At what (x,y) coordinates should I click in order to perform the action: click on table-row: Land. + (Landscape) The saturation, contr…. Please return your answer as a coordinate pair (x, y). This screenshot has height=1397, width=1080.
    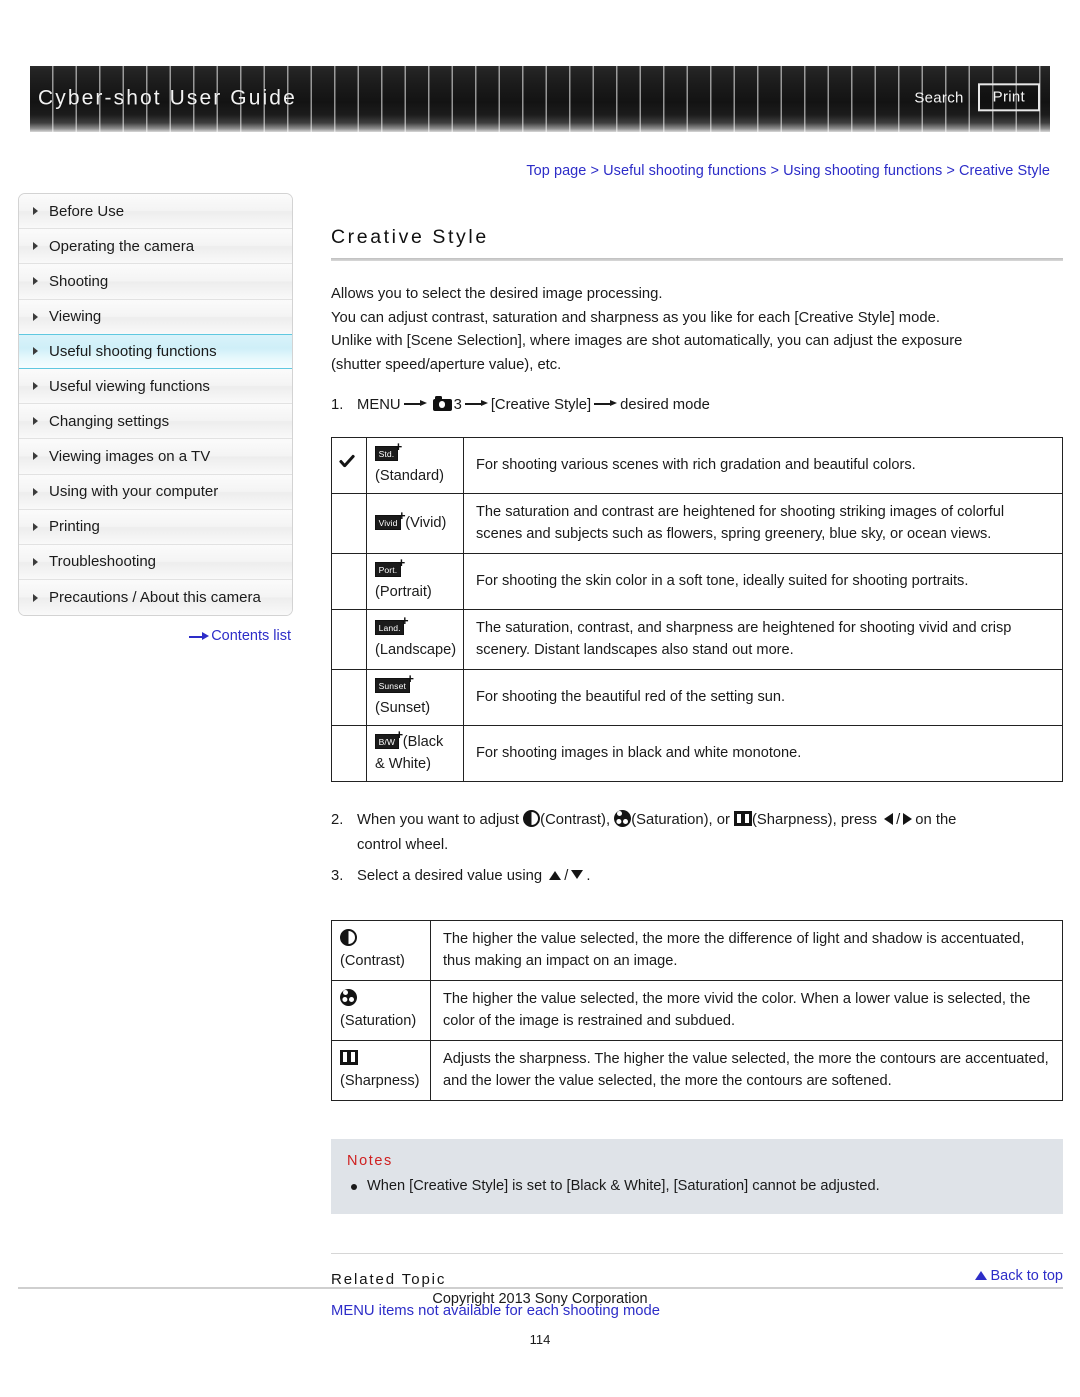
    Looking at the image, I should click on (697, 639).